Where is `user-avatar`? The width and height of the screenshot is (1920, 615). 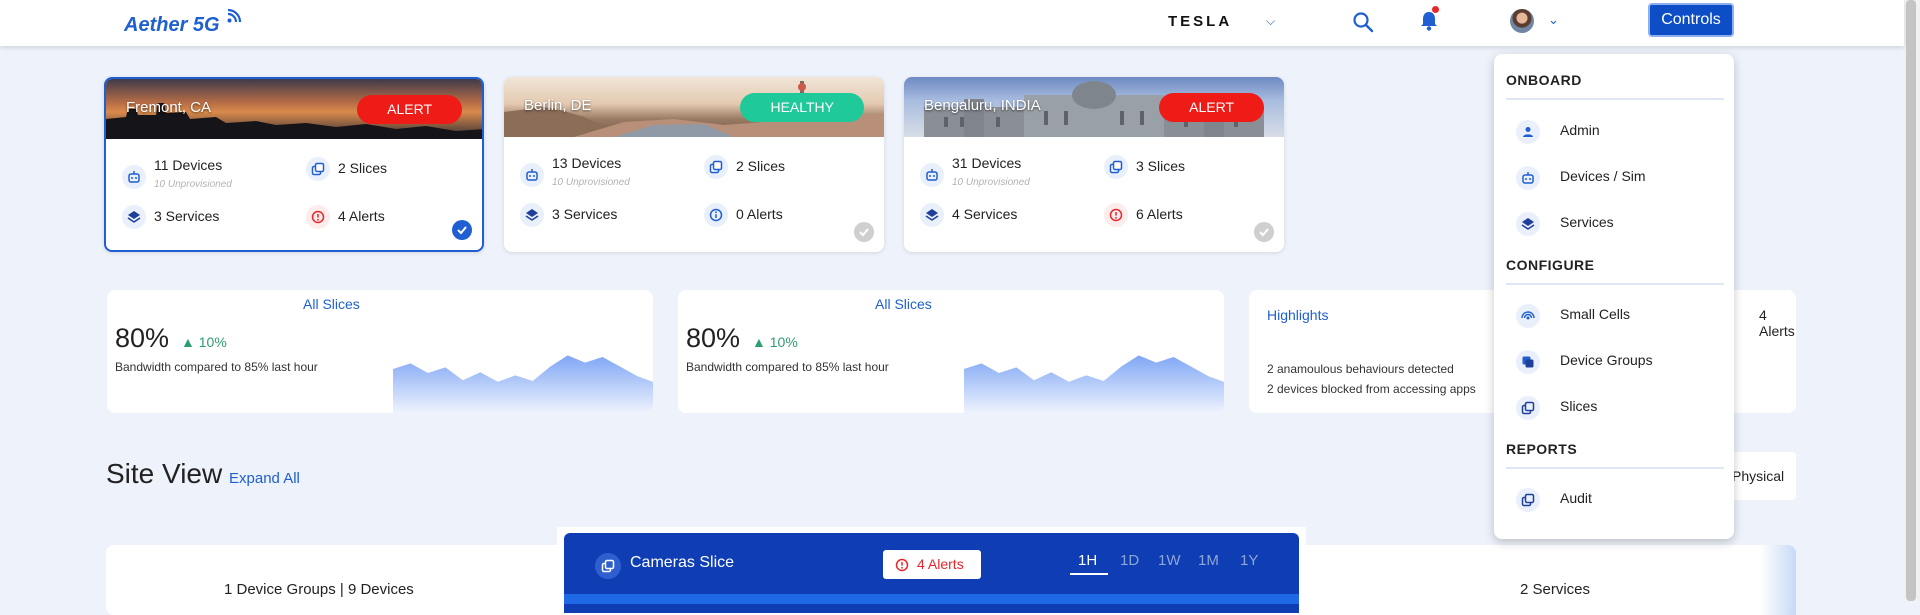 user-avatar is located at coordinates (1522, 21).